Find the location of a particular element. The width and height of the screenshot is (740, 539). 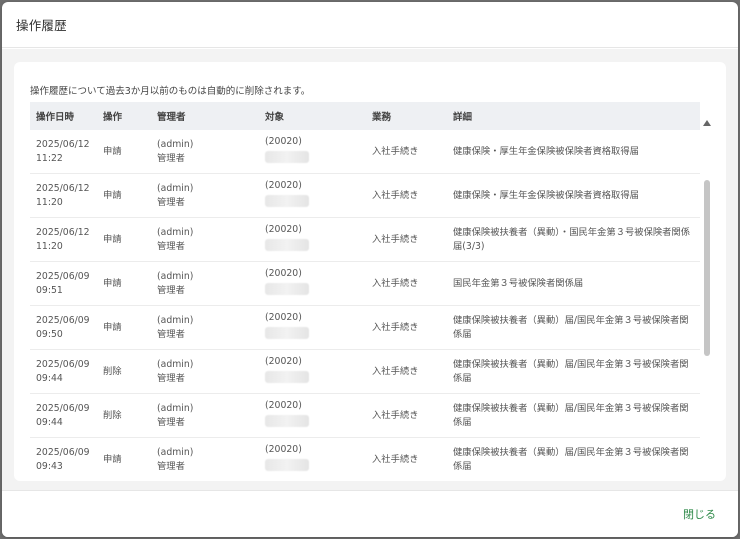

scroll-up-arrow-icon is located at coordinates (707, 123).